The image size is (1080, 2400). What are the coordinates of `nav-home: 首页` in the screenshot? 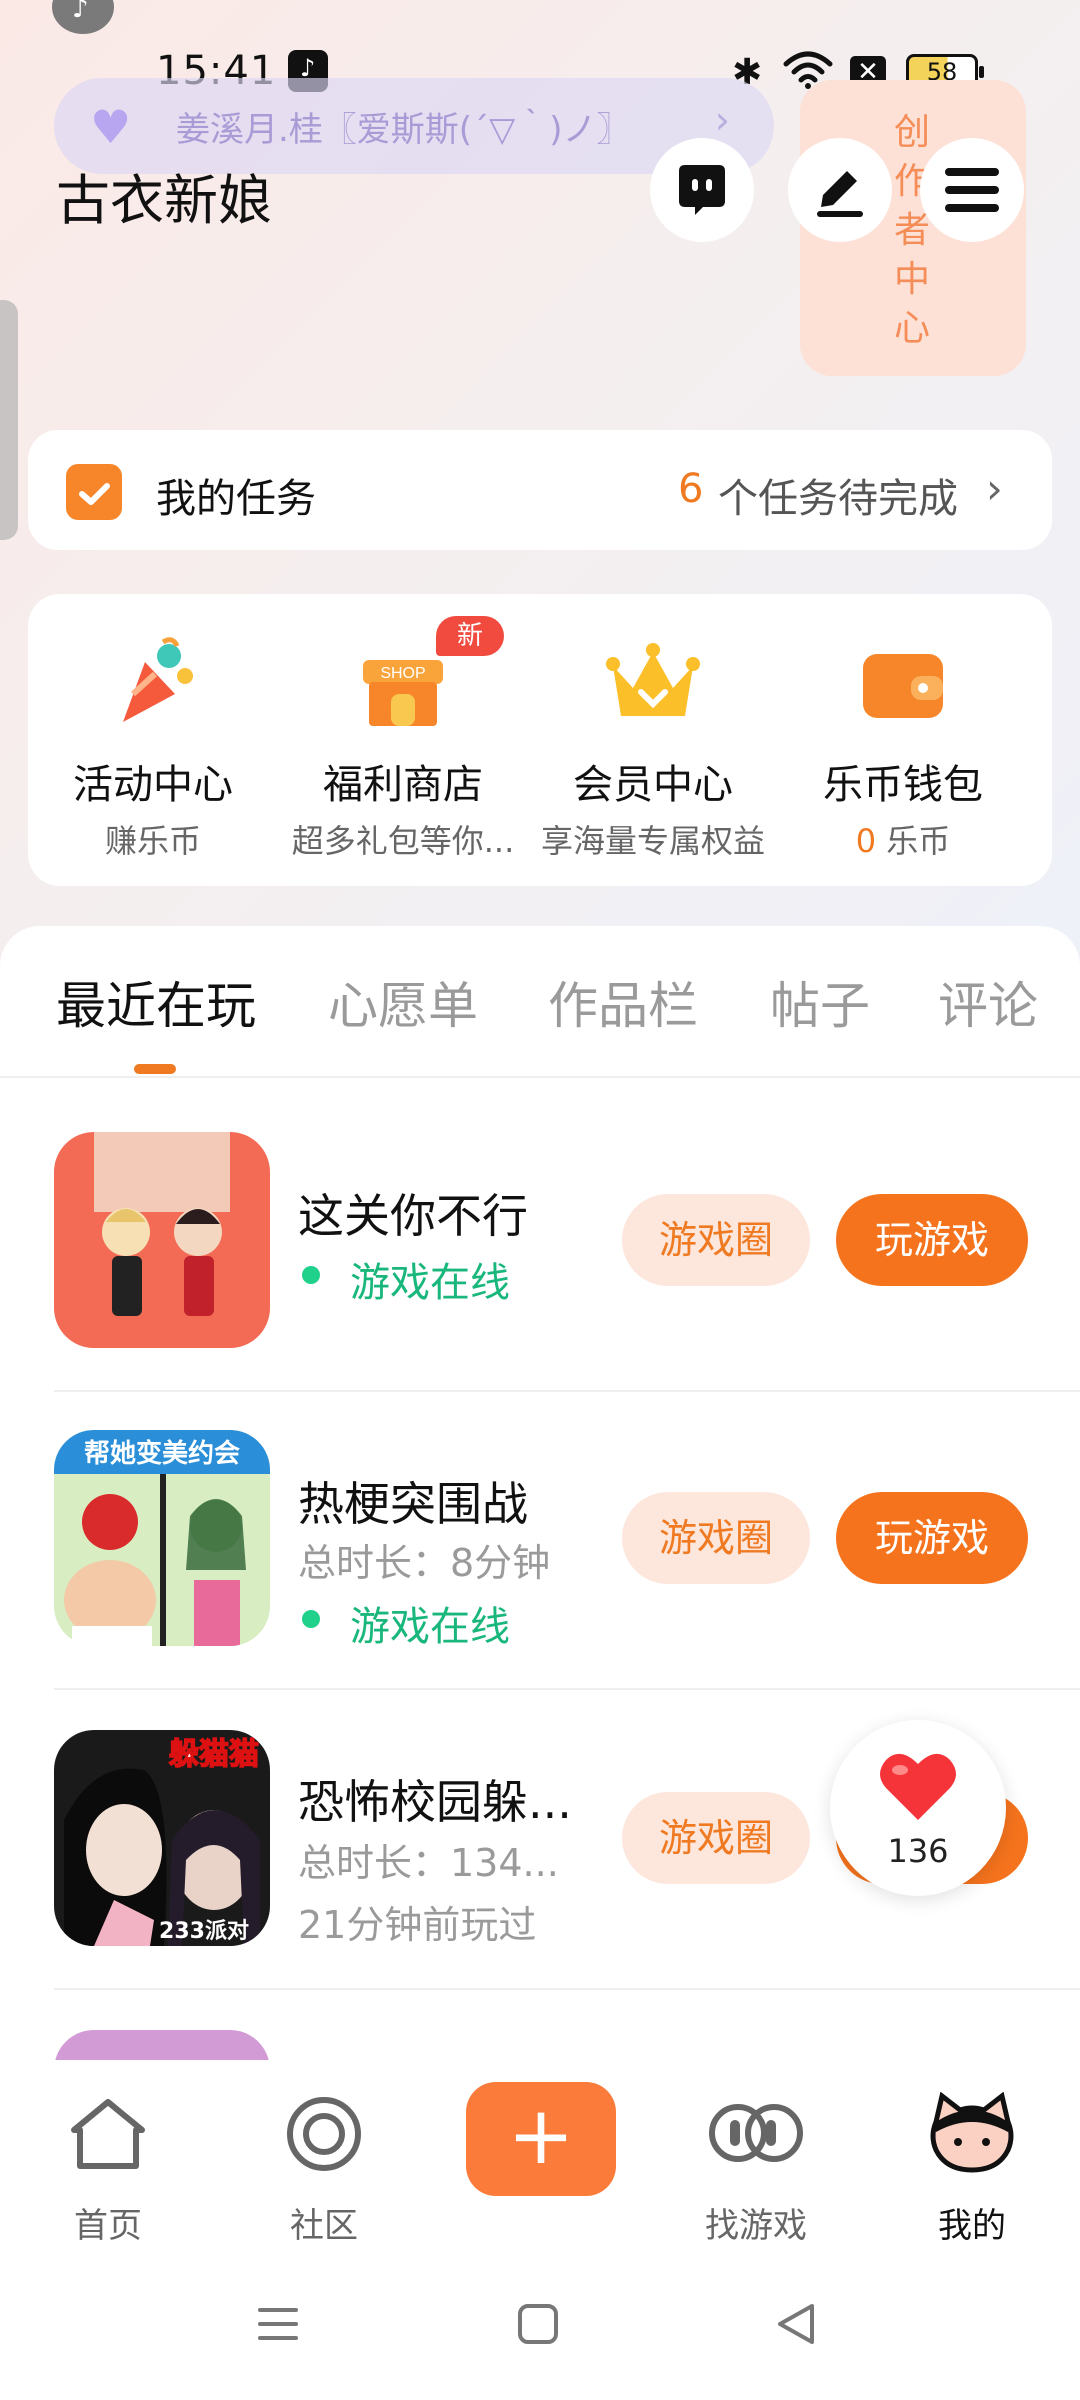 It's located at (108, 2166).